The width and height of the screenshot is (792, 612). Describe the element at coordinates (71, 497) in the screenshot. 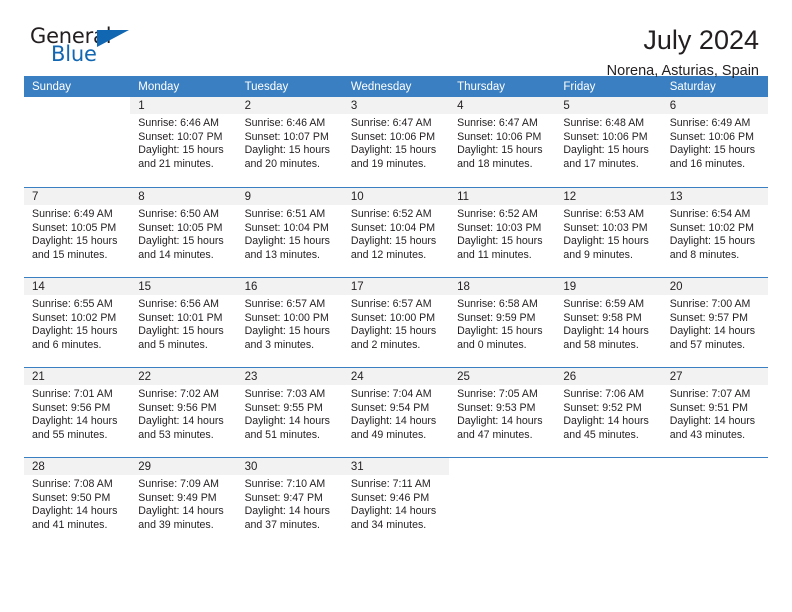

I see `day-info-line: Sunset: 9:50 PM` at that location.